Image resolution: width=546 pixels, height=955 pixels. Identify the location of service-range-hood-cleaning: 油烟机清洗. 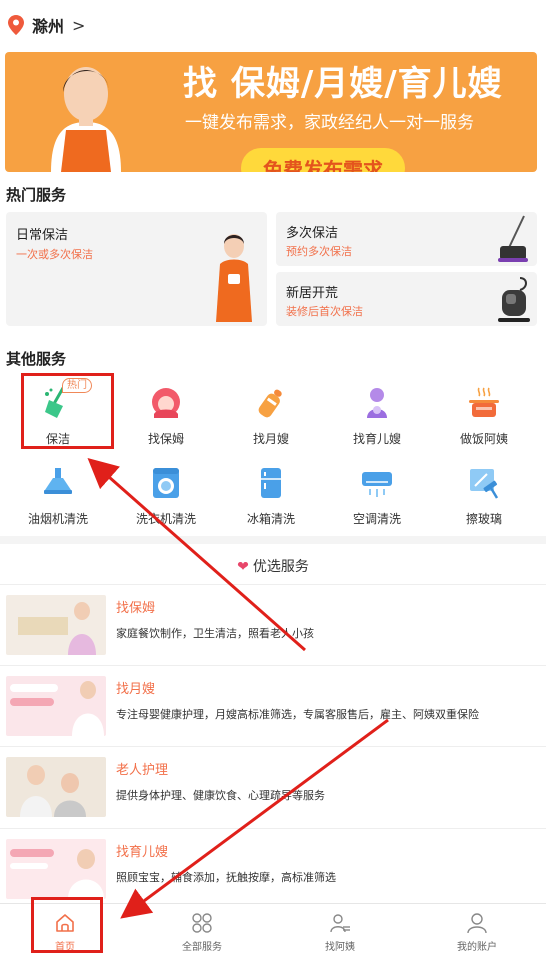
(58, 496).